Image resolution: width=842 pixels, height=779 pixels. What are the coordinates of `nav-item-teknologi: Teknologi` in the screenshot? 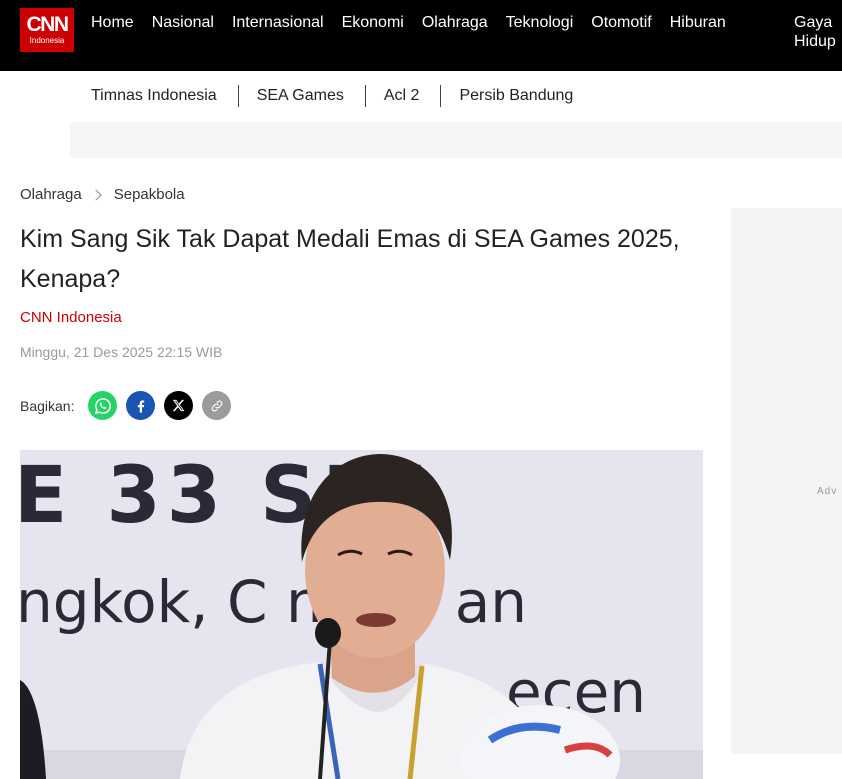 It's located at (540, 23).